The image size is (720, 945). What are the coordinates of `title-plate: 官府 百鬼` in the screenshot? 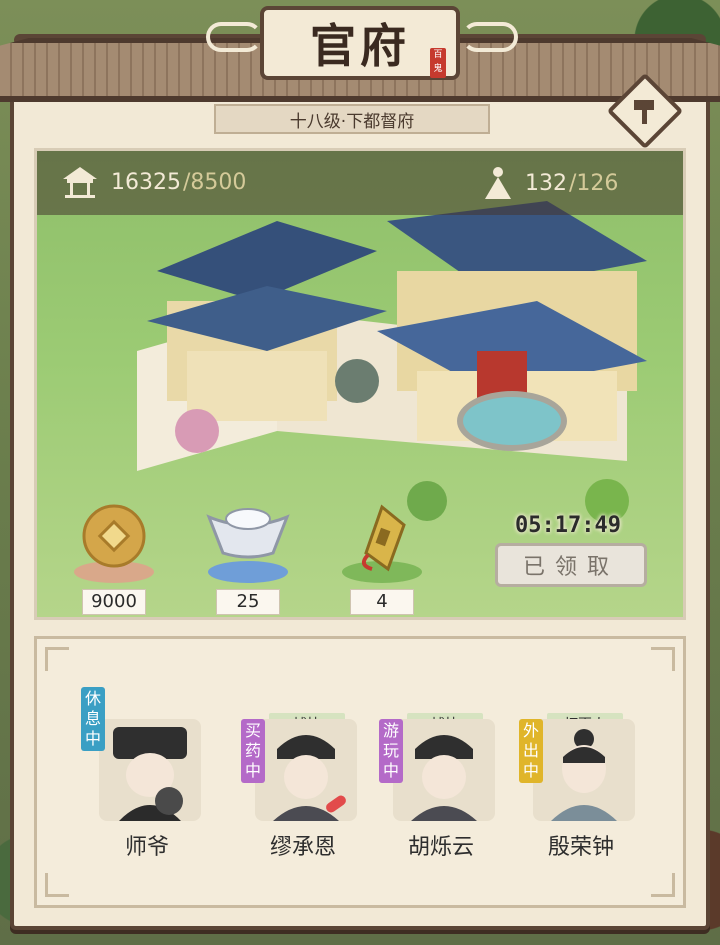 It's located at (360, 43).